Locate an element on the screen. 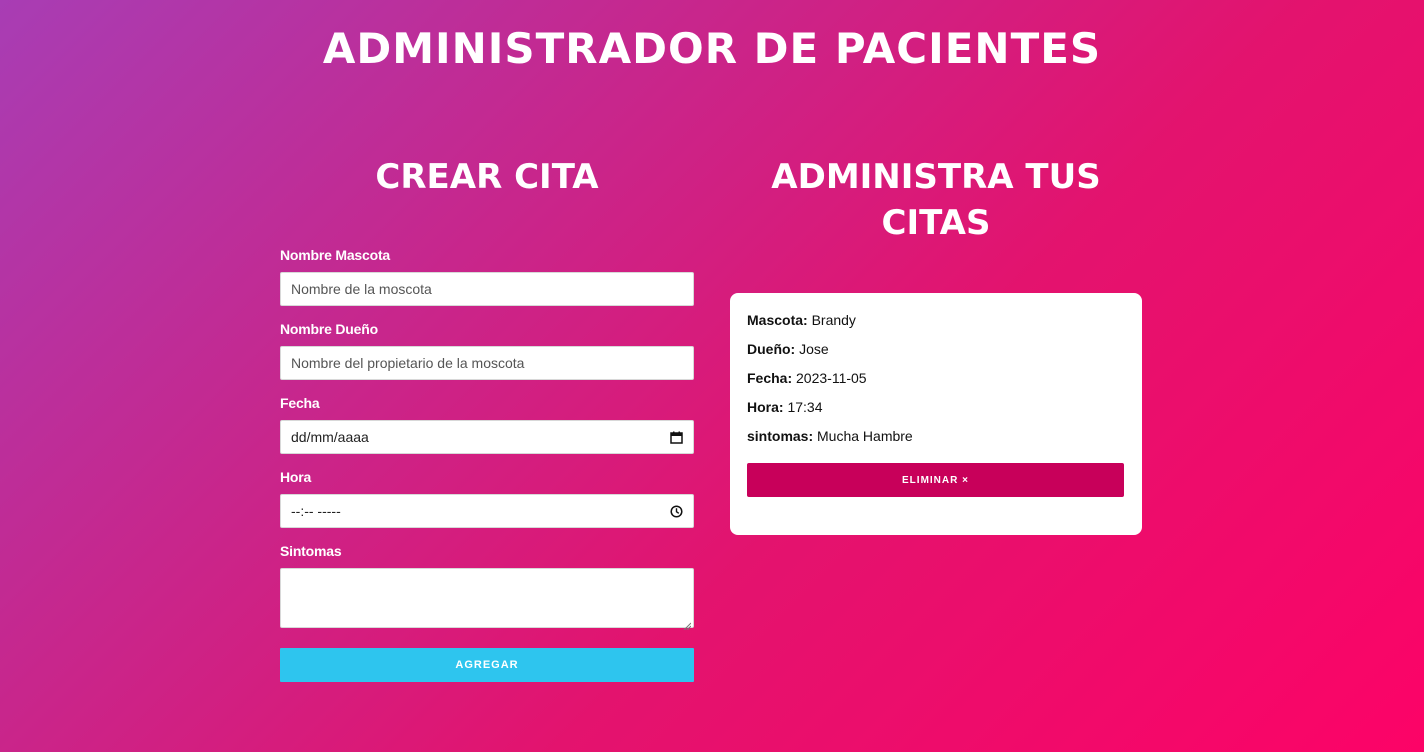 The width and height of the screenshot is (1424, 752). pet-row: Mascota: Brandy is located at coordinates (936, 325).